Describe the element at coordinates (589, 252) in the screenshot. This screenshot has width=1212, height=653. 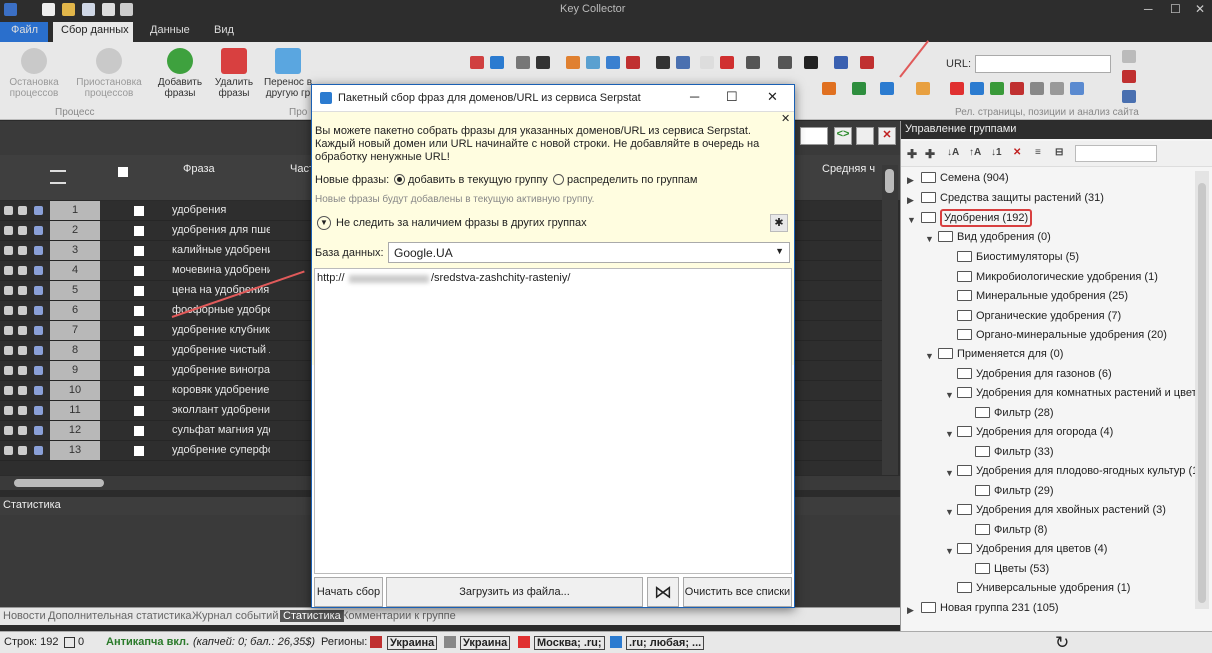
I see `database-select: Google.UA ▼` at that location.